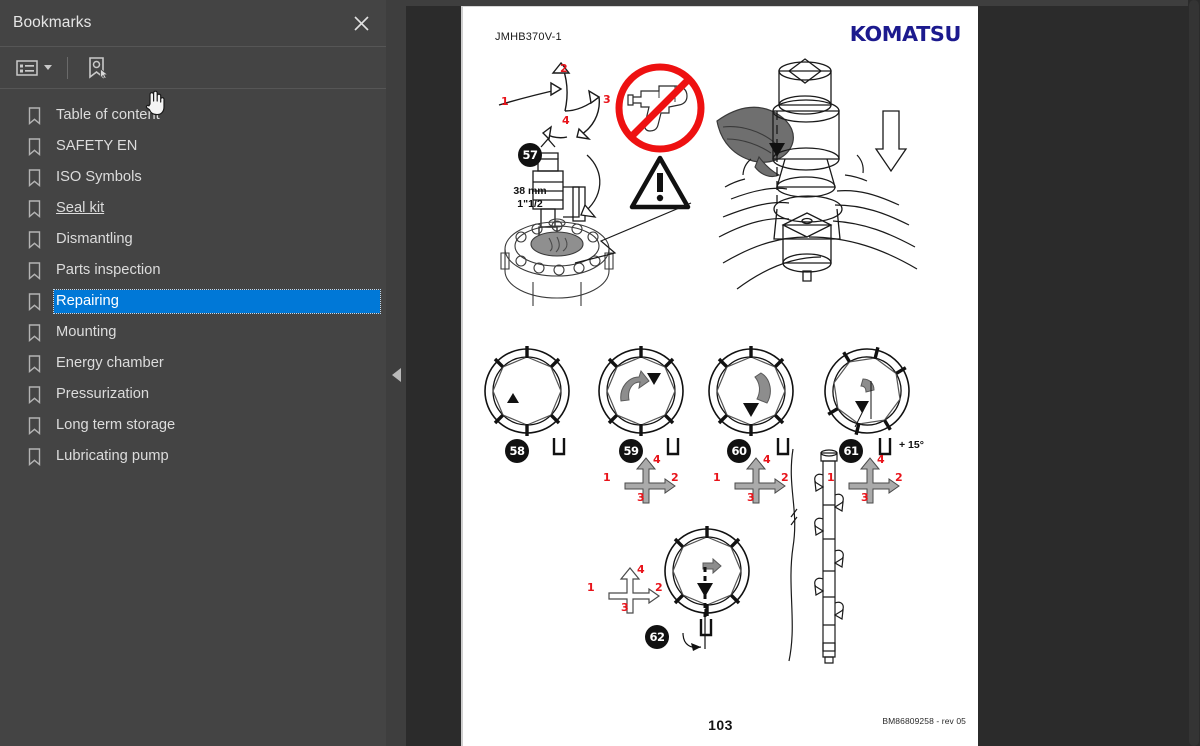  Describe the element at coordinates (657, 637) in the screenshot. I see `step-badge: 62` at that location.